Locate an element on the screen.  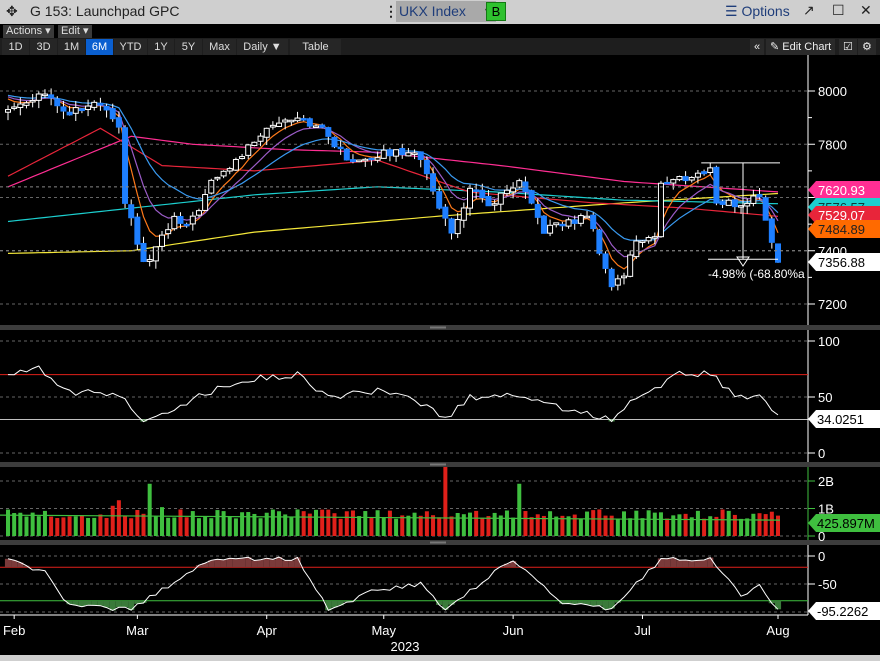
x-axis-label: Feb is located at coordinates (14, 630).